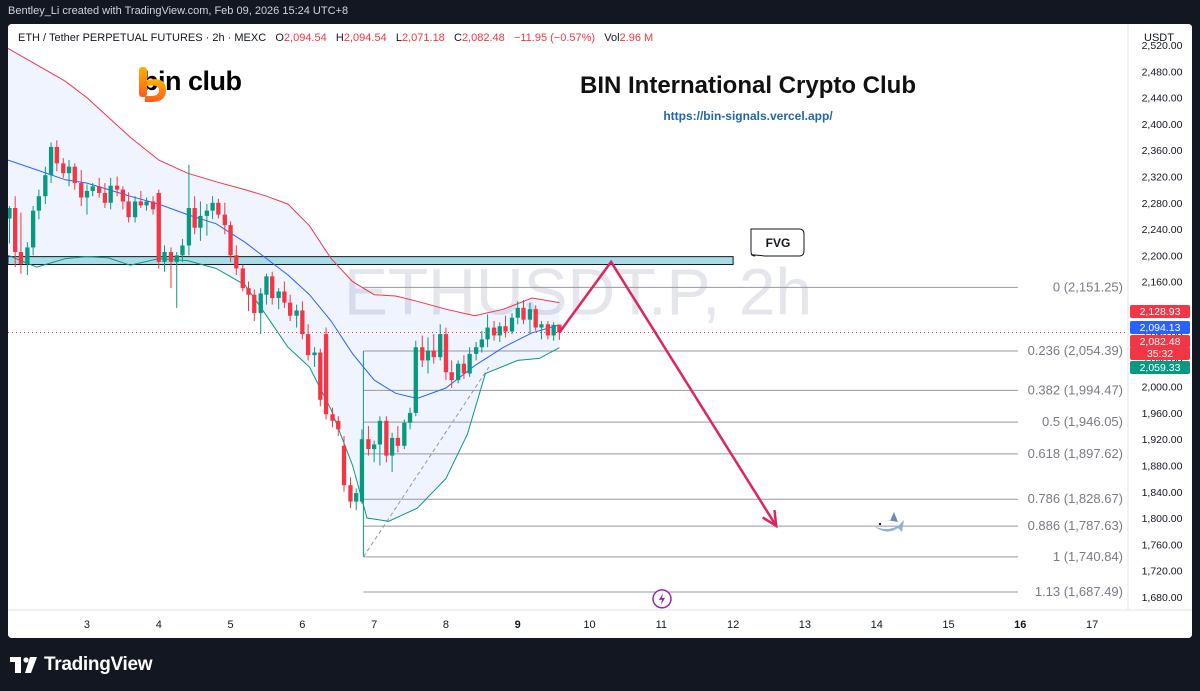 This screenshot has height=691, width=1200. I want to click on close-value: 2,082.48, so click(483, 38).